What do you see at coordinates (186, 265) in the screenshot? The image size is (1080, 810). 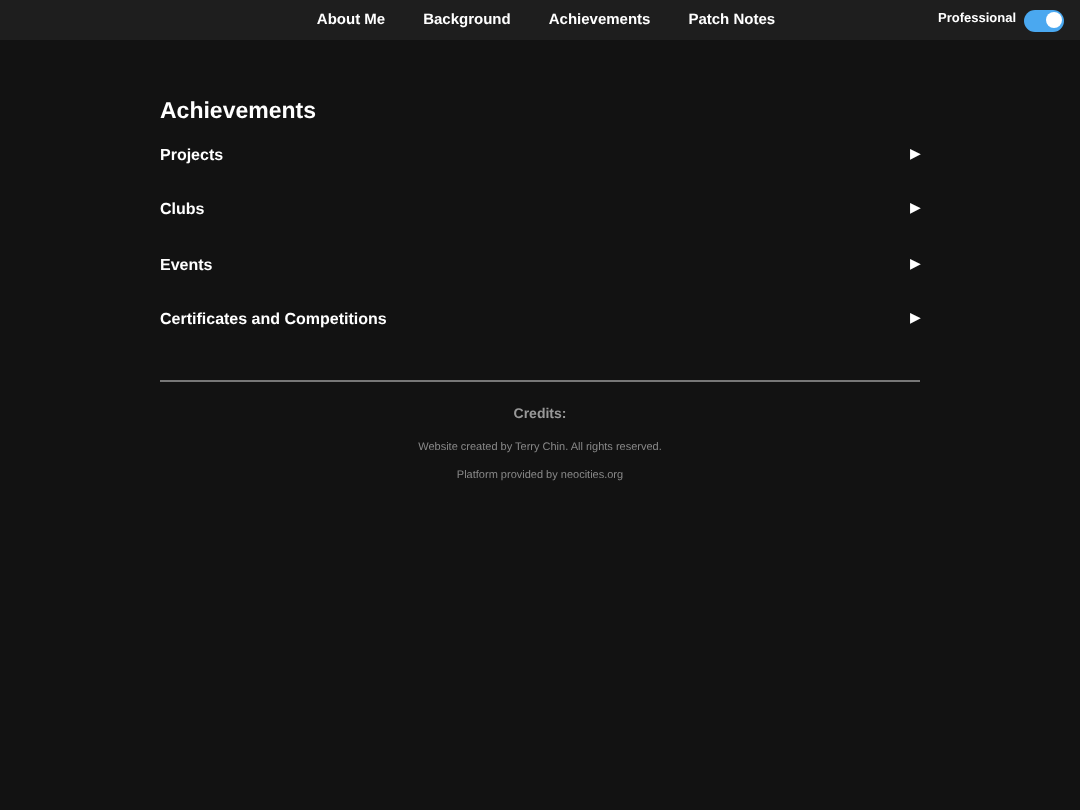 I see `item-label: Events` at bounding box center [186, 265].